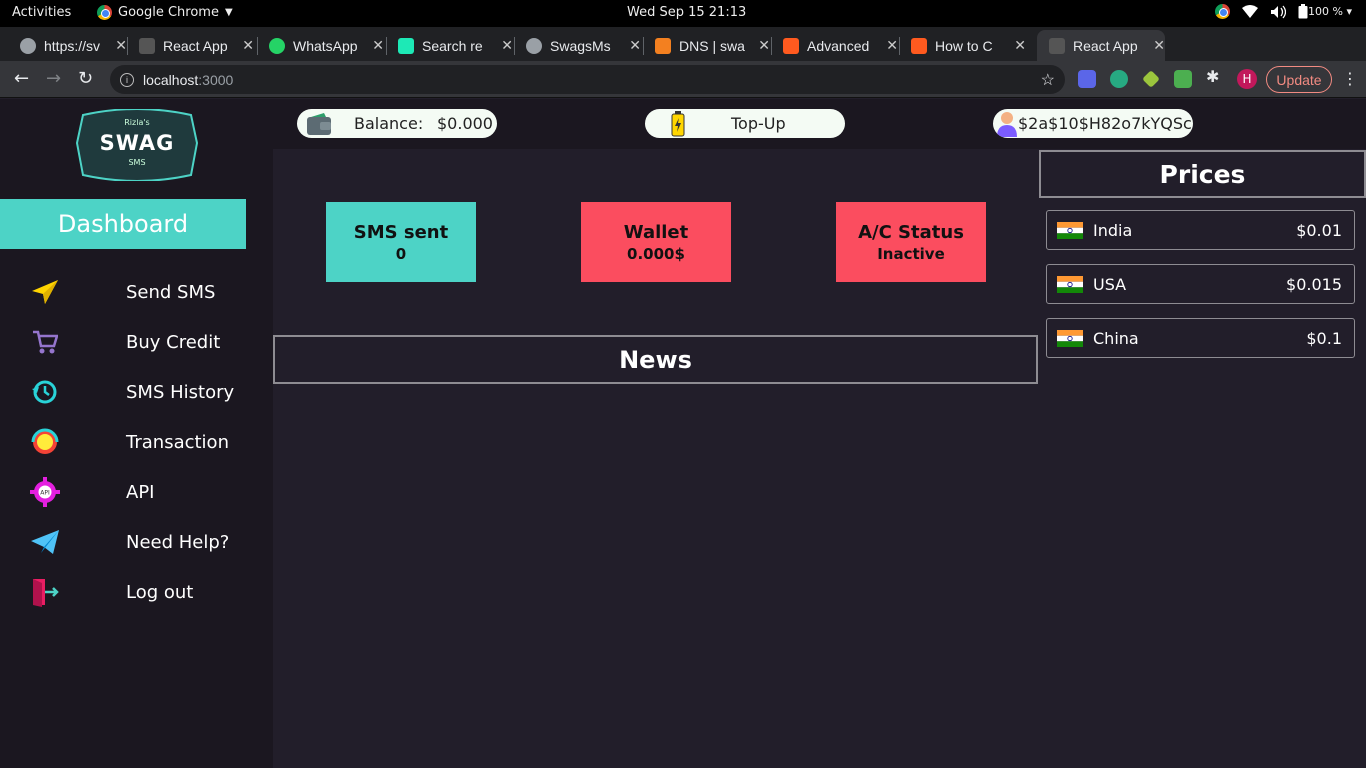 The height and width of the screenshot is (768, 1366). What do you see at coordinates (1048, 80) in the screenshot?
I see `bookmark-star-icon: ☆` at bounding box center [1048, 80].